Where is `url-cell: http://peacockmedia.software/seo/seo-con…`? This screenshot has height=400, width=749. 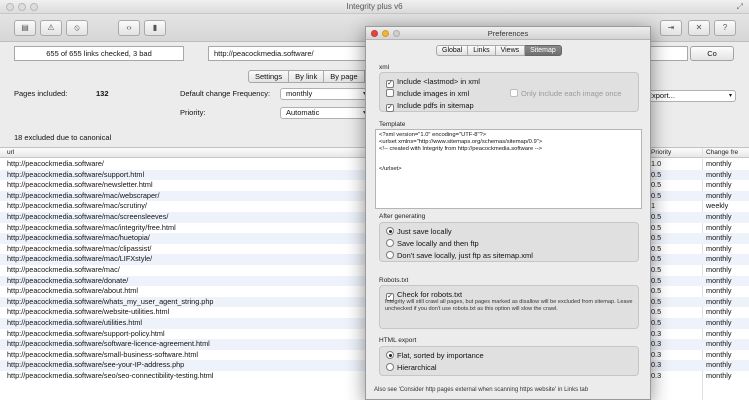 url-cell: http://peacockmedia.software/seo/seo-con… is located at coordinates (110, 375).